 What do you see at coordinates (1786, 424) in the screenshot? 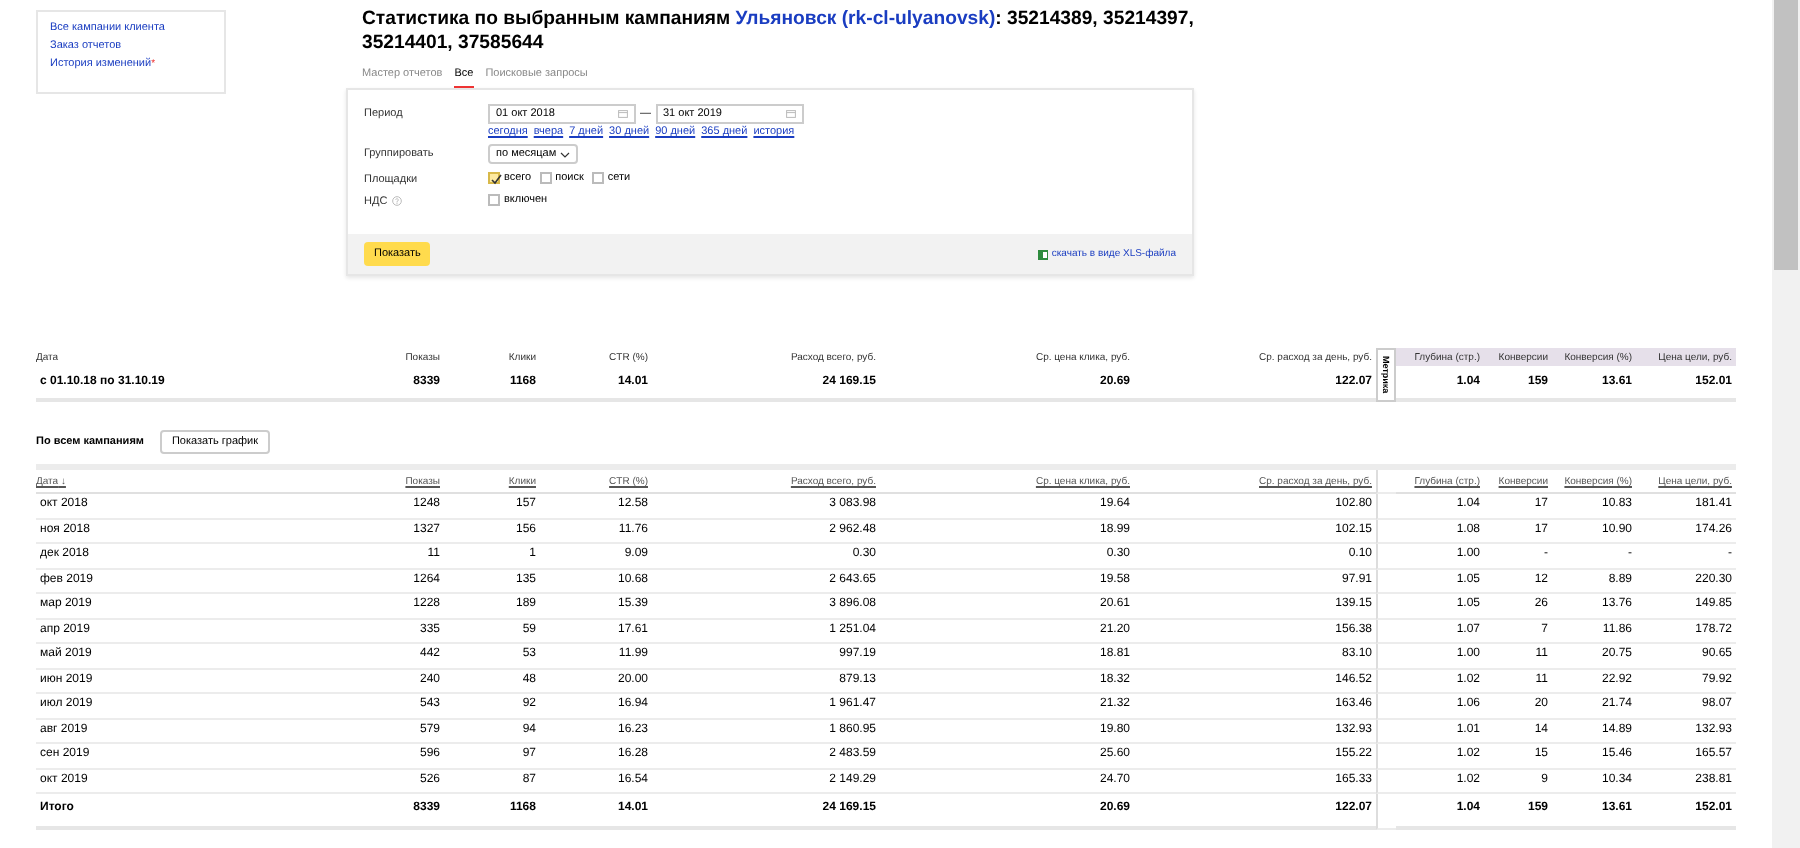
I see `scrollbar` at bounding box center [1786, 424].